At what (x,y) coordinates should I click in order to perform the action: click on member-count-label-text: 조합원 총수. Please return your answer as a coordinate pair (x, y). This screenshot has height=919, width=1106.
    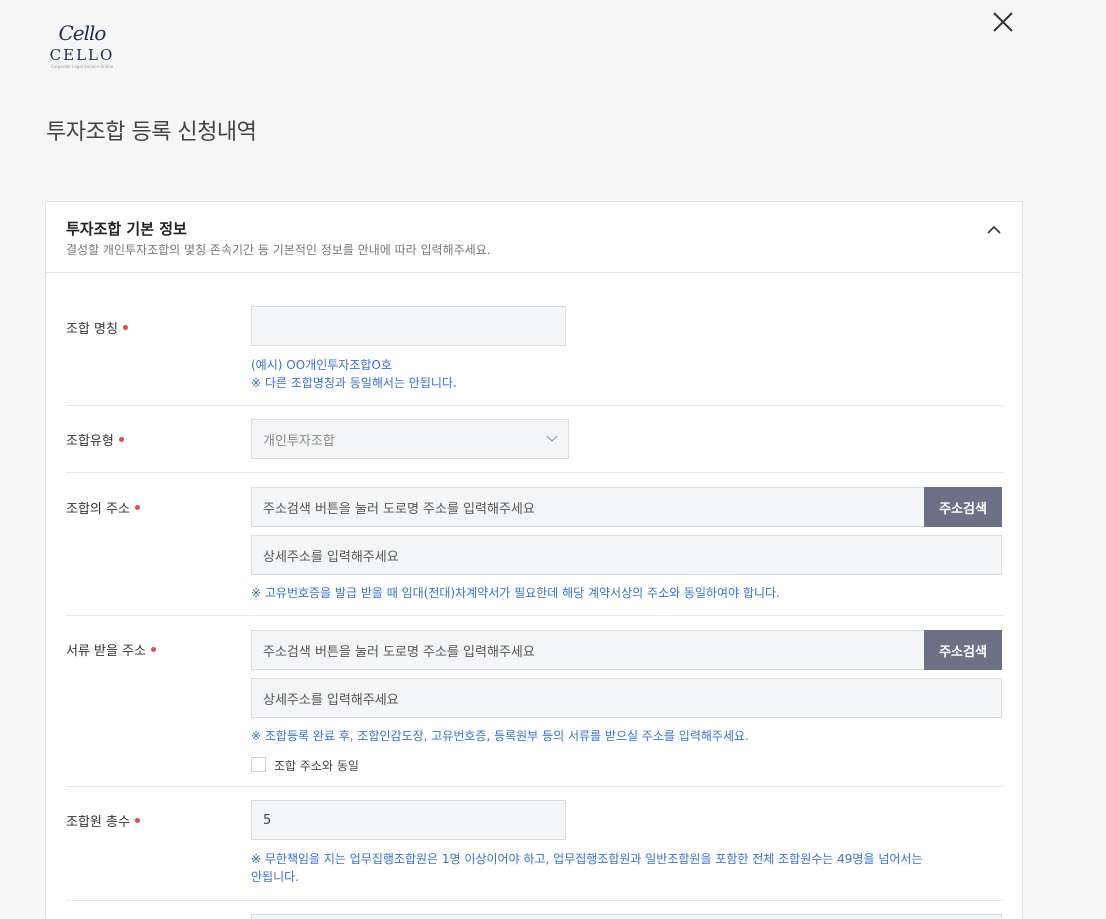
    Looking at the image, I should click on (98, 822).